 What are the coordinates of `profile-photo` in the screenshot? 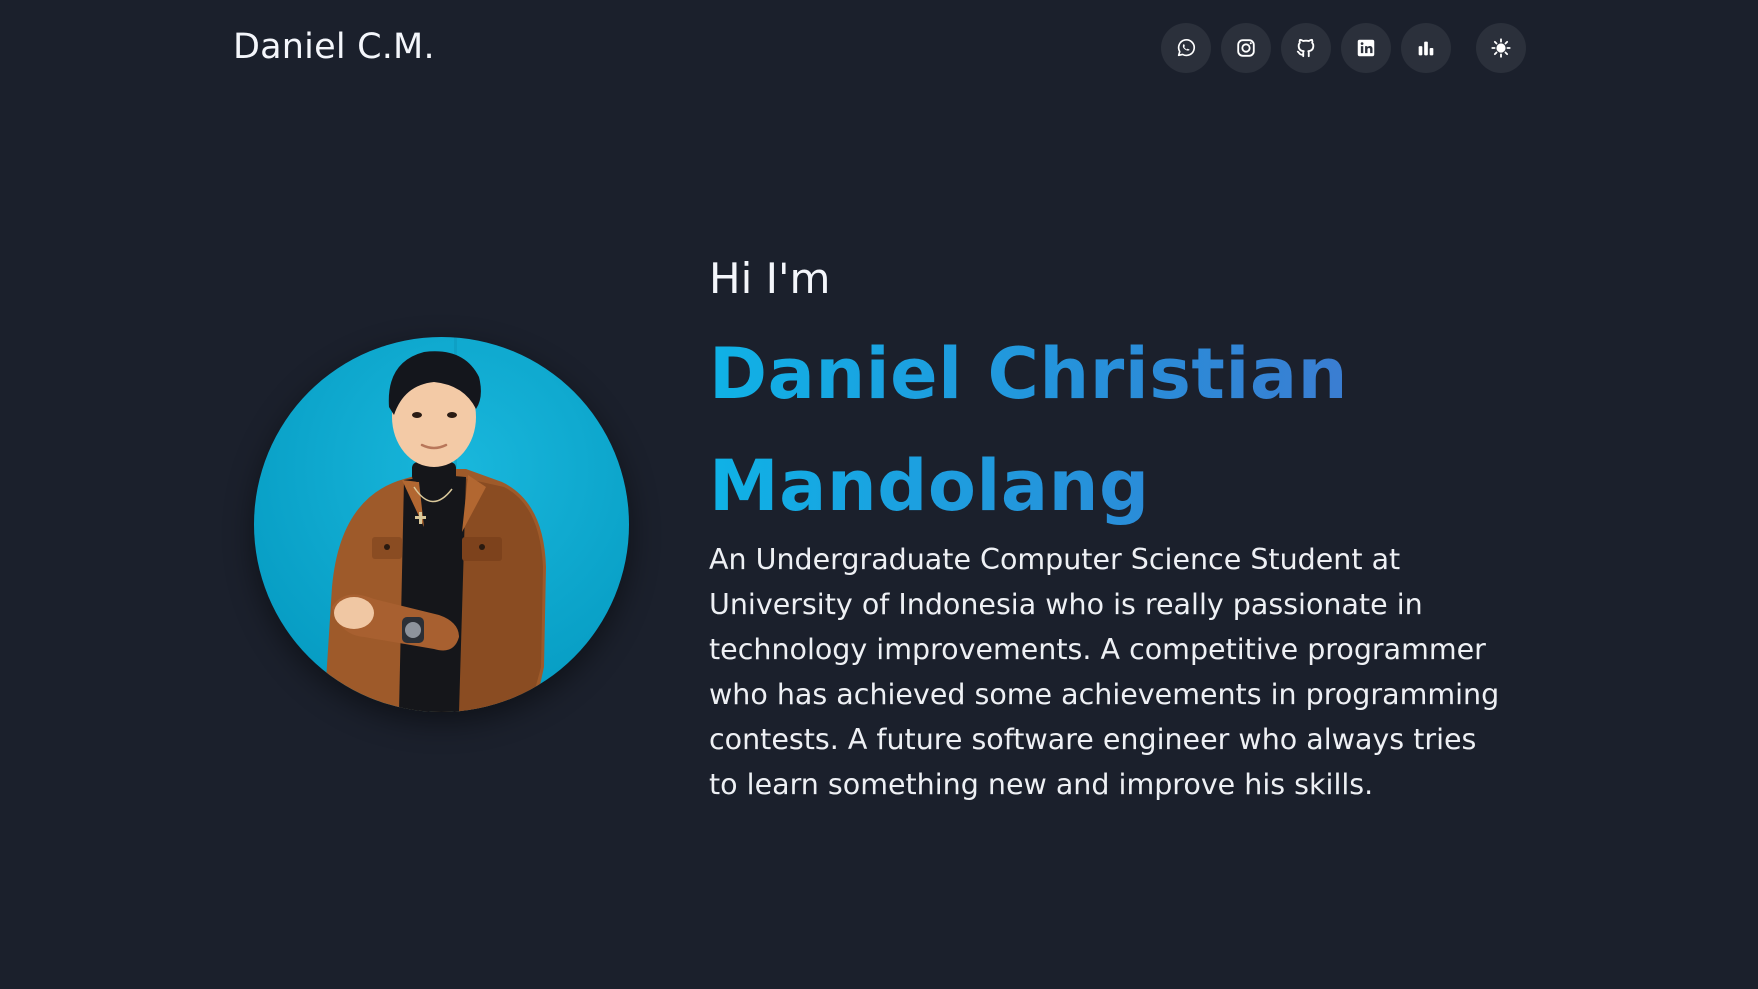 It's located at (441, 524).